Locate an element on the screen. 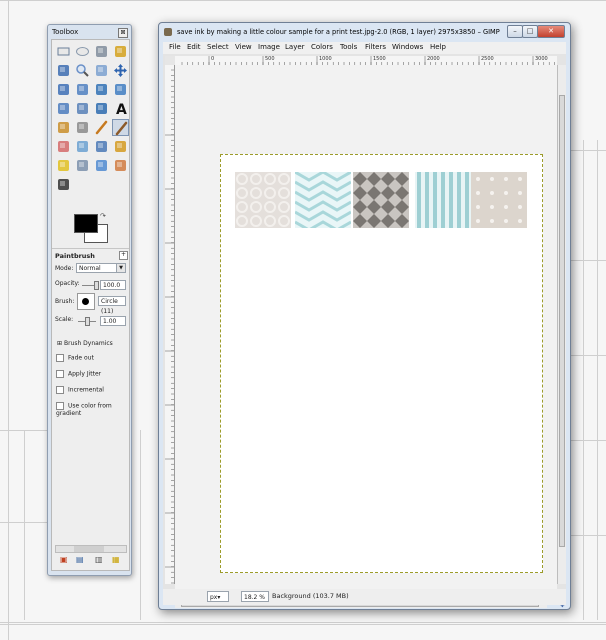 The width and height of the screenshot is (606, 640). zoom-icon is located at coordinates (82, 70).